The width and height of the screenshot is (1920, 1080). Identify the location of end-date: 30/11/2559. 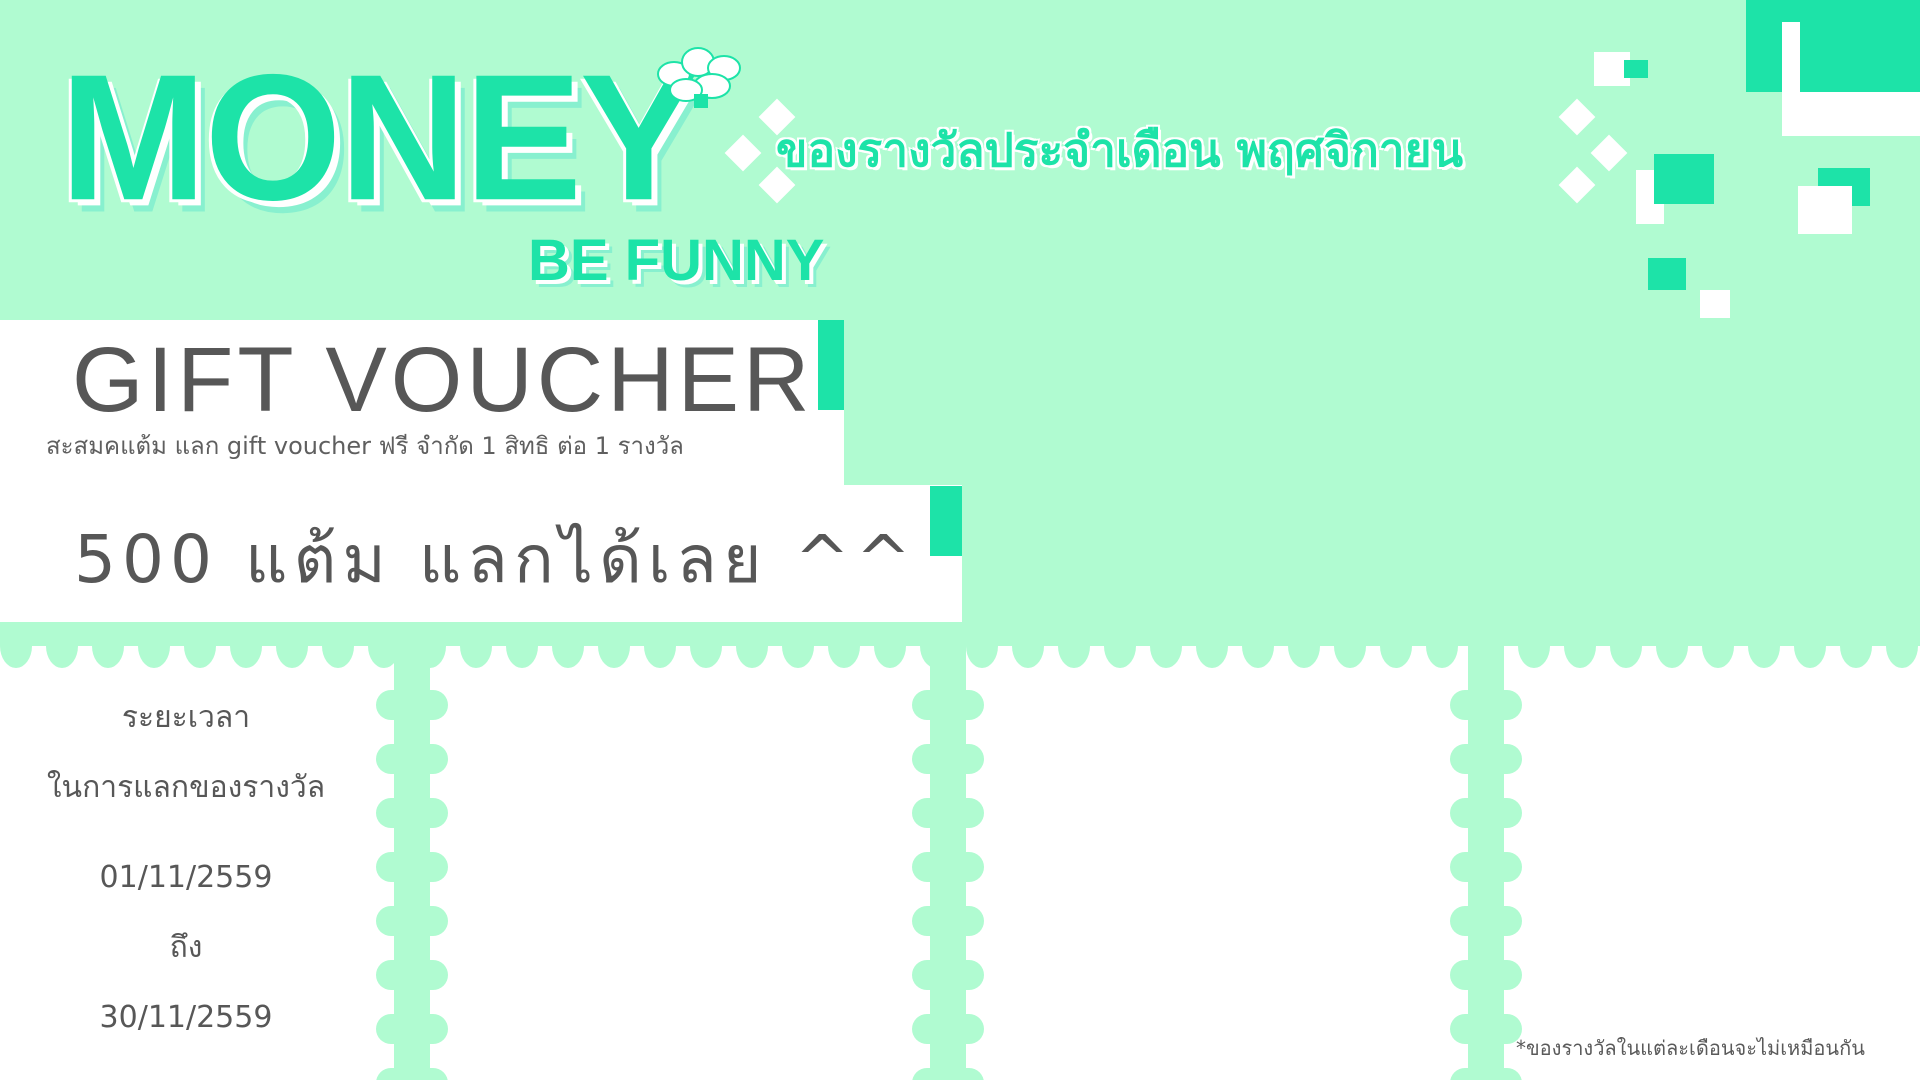
(186, 1017).